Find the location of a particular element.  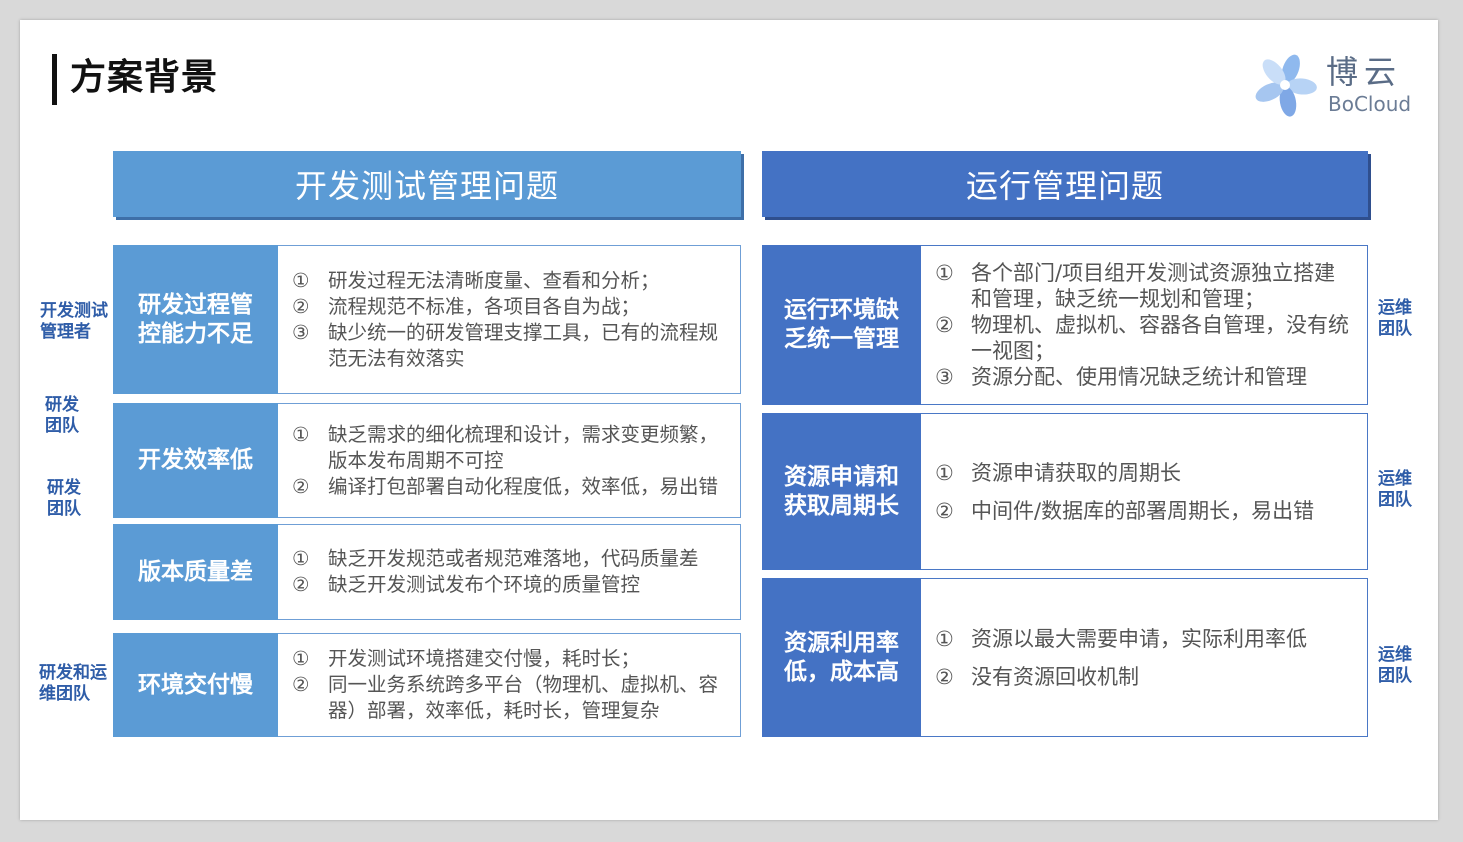

row-items: ① 资源申请获取的周期长 ② 中间件/数据库的部署周期长，易出错 is located at coordinates (1144, 491).